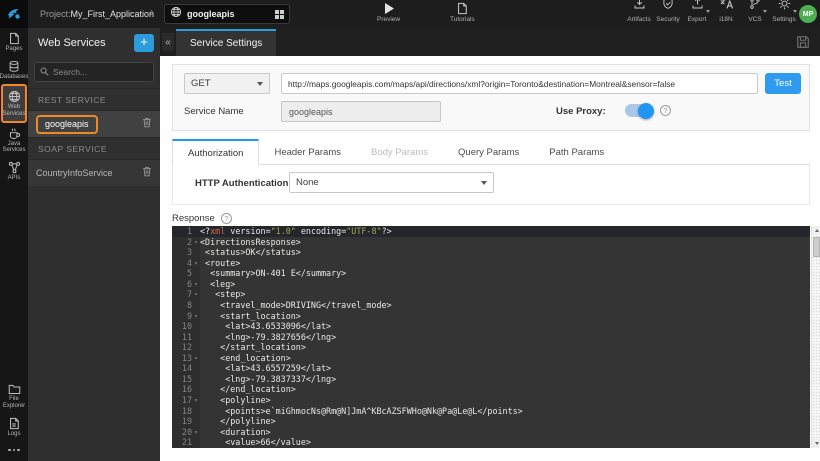  Describe the element at coordinates (816, 247) in the screenshot. I see `scrollbar-thumb` at that location.